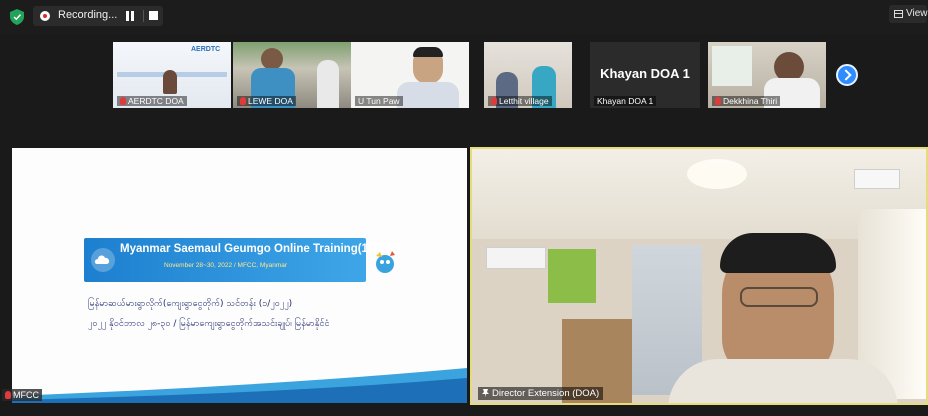  What do you see at coordinates (516, 258) in the screenshot?
I see `air-conditioner` at bounding box center [516, 258].